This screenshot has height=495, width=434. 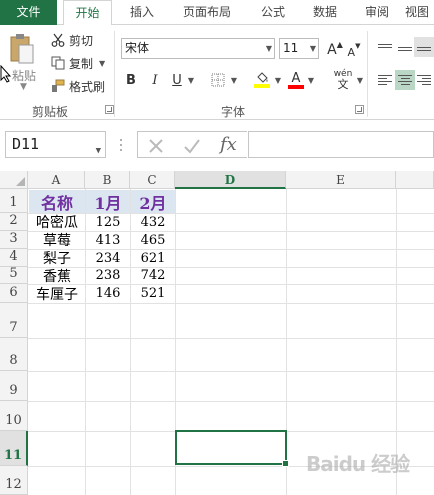 I want to click on font-color-dropdown-arrow: ▼, so click(x=311, y=80).